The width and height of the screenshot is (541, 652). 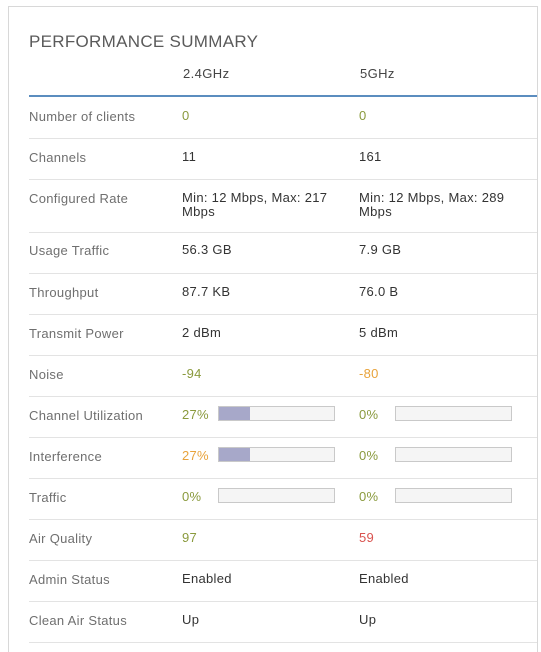 What do you see at coordinates (432, 204) in the screenshot?
I see `value-5ghz: Min: 12 Mbps, Max: 289 Mbps` at bounding box center [432, 204].